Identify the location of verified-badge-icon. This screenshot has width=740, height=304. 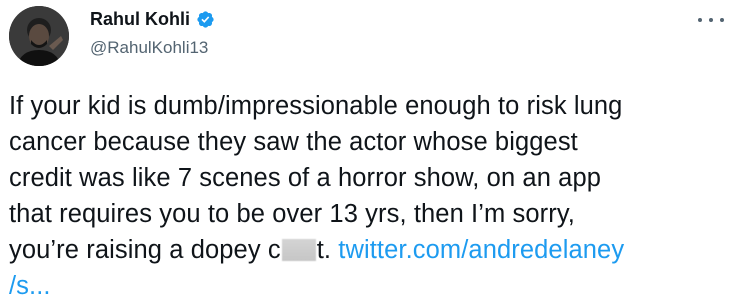
(205, 19).